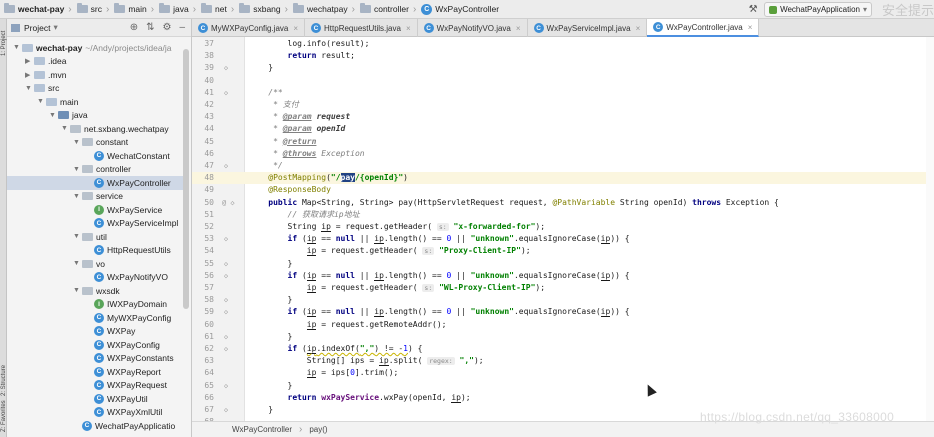 This screenshot has width=934, height=437. Describe the element at coordinates (95, 210) in the screenshot. I see `tree-item: I WxPayService` at that location.